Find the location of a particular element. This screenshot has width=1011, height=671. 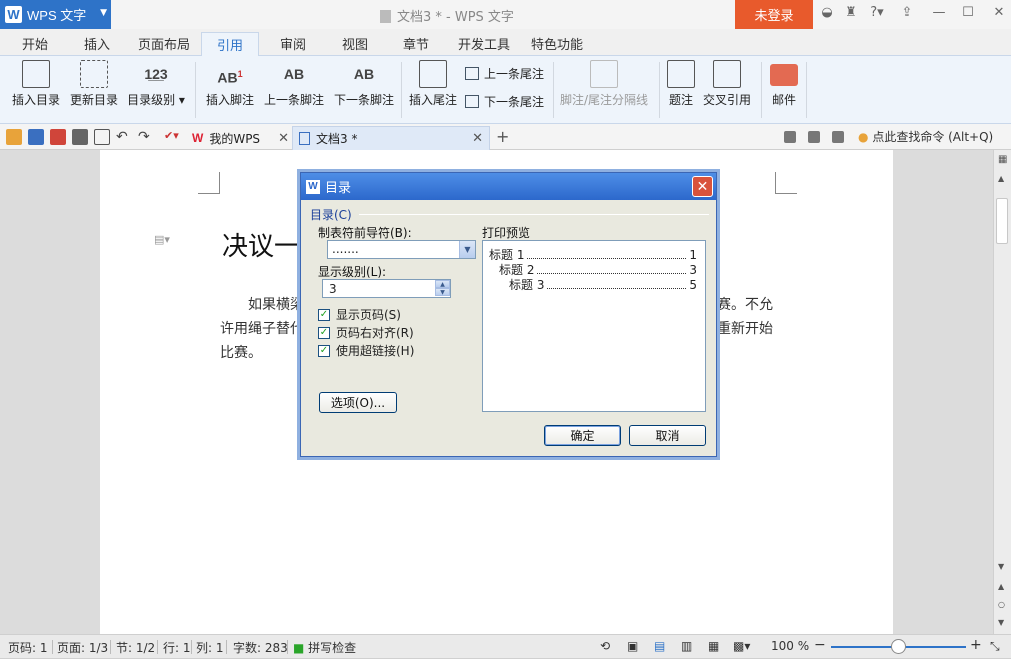

web-view-icon: ▦ is located at coordinates (713, 646).